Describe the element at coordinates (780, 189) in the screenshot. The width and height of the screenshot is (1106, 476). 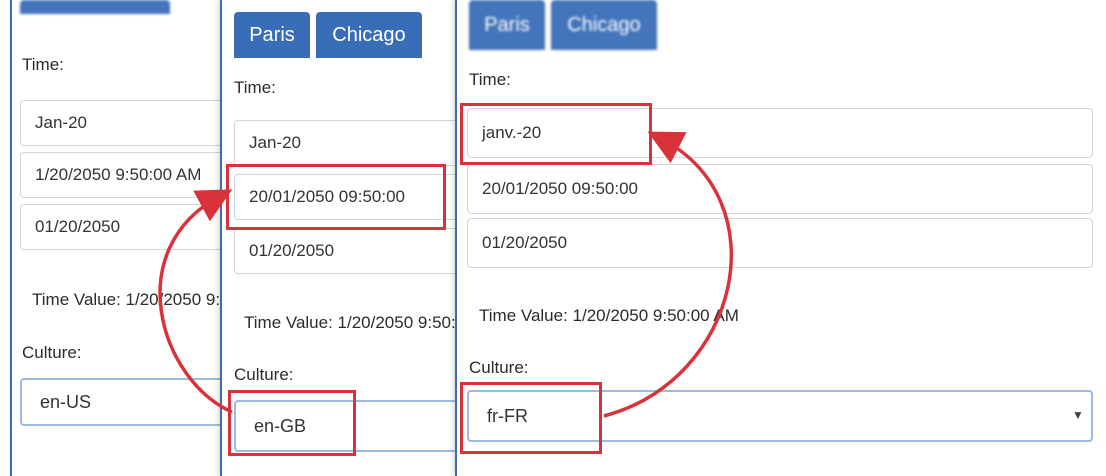
I see `datetime-field: 20/01/2050 09:50:00` at that location.